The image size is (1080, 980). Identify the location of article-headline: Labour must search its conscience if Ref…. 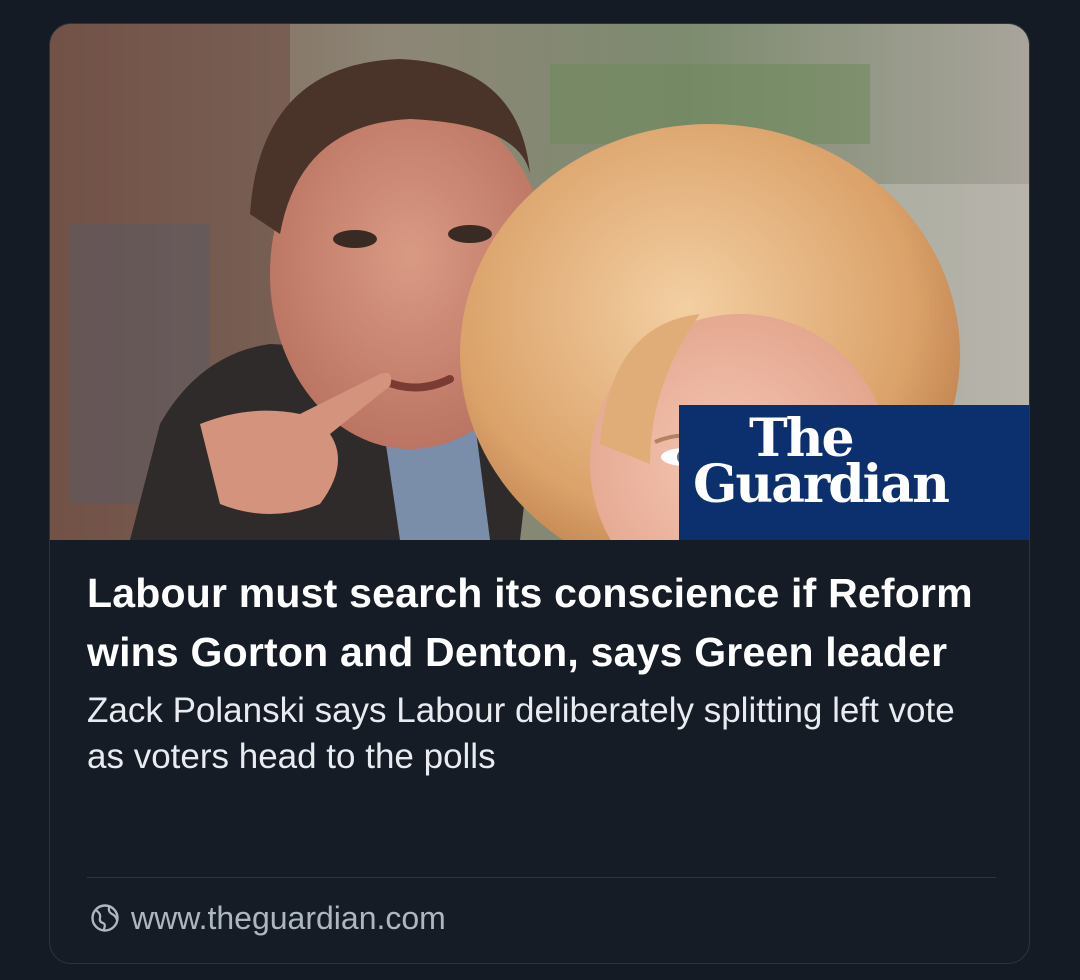
(542, 623).